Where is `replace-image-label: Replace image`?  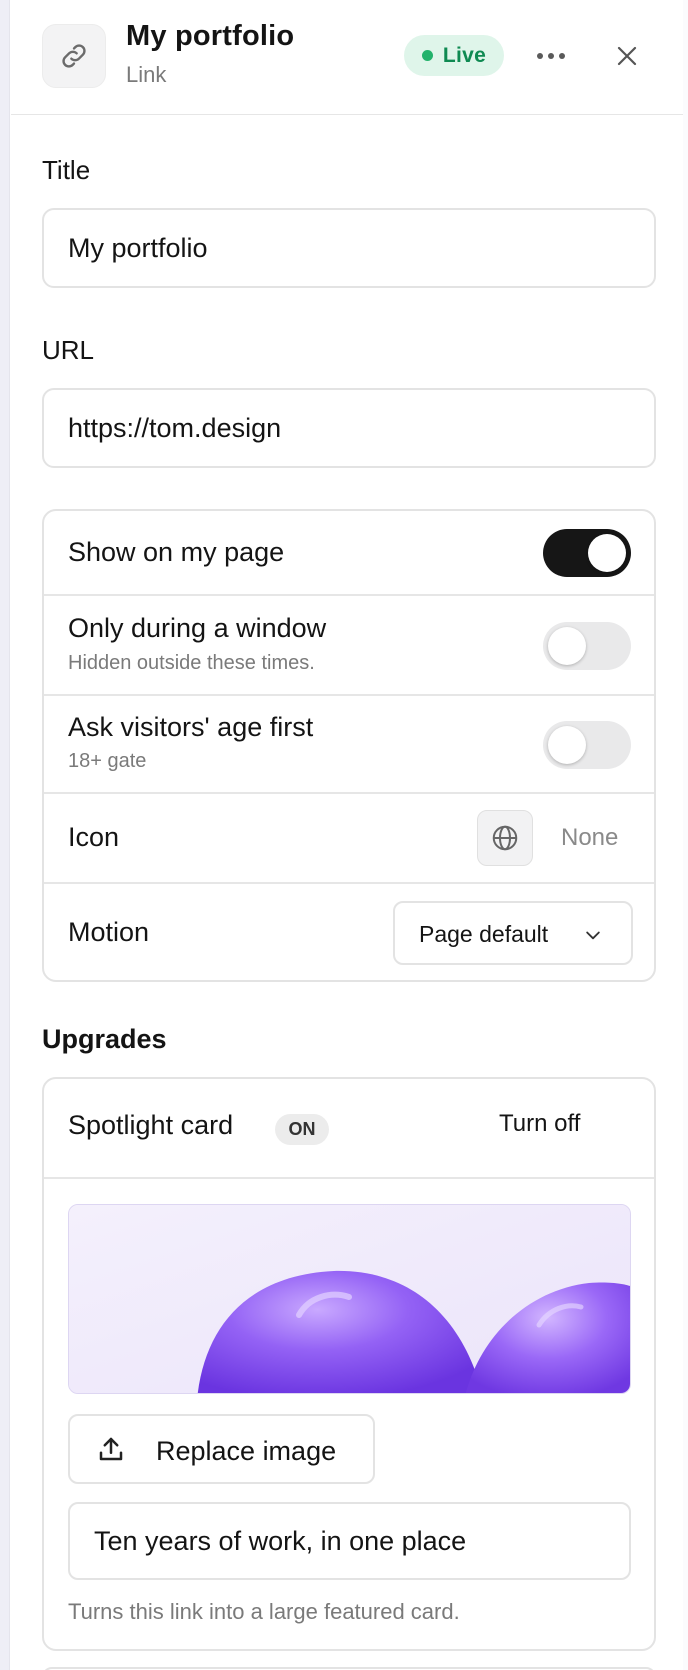
replace-image-label: Replace image is located at coordinates (246, 1451).